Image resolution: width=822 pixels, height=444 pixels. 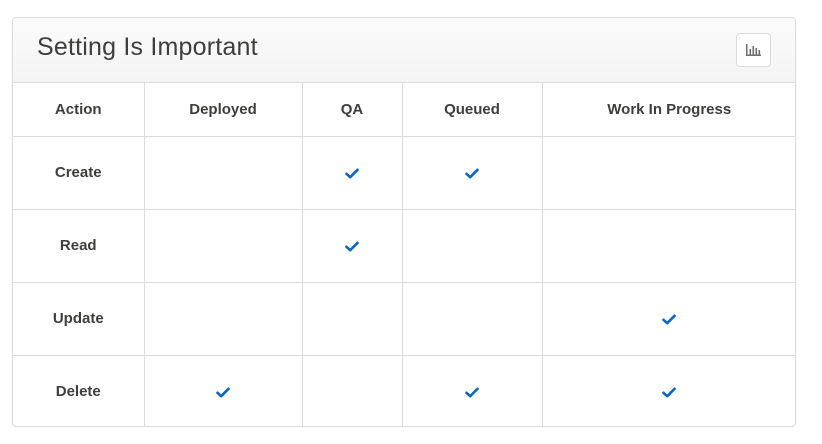 I want to click on chart-view-button, so click(x=753, y=50).